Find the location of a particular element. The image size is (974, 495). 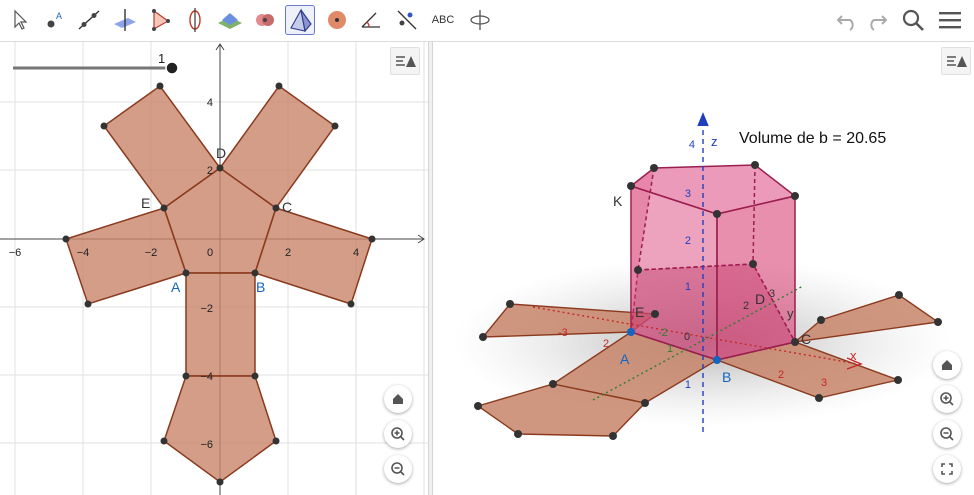

y-tick-label: −2 is located at coordinates (206, 309).